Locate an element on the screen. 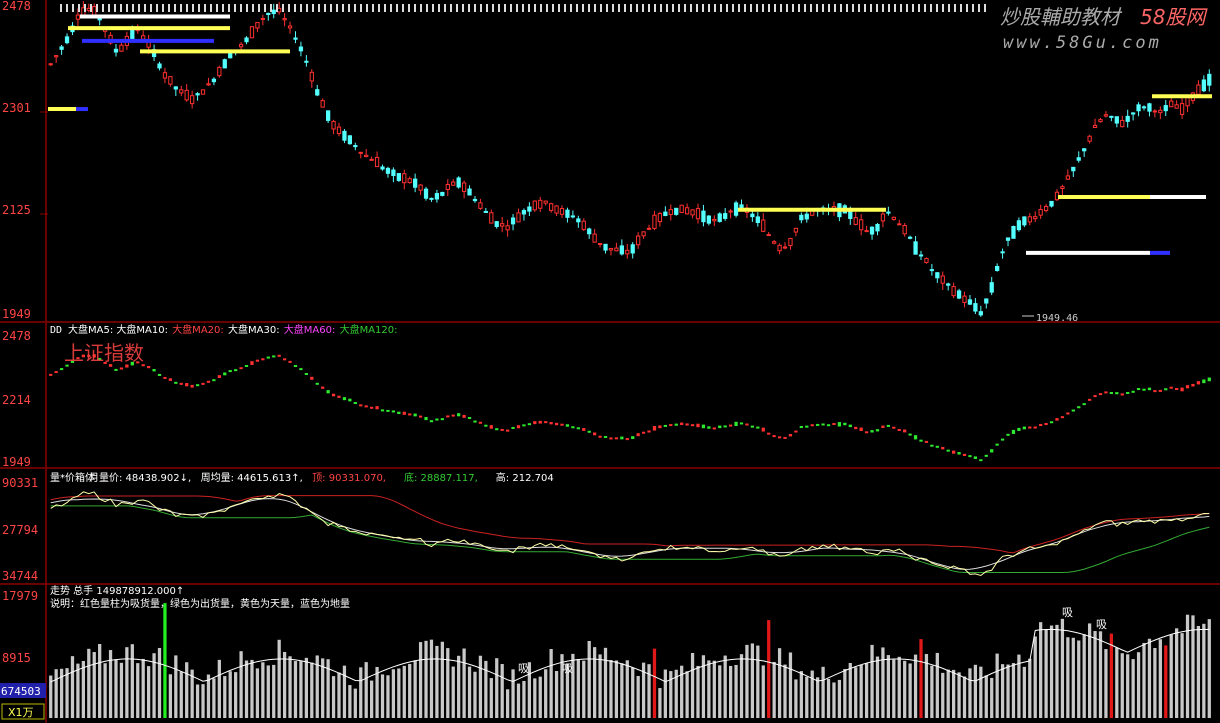 The width and height of the screenshot is (1220, 723). volume-price-box-panel is located at coordinates (630, 534).